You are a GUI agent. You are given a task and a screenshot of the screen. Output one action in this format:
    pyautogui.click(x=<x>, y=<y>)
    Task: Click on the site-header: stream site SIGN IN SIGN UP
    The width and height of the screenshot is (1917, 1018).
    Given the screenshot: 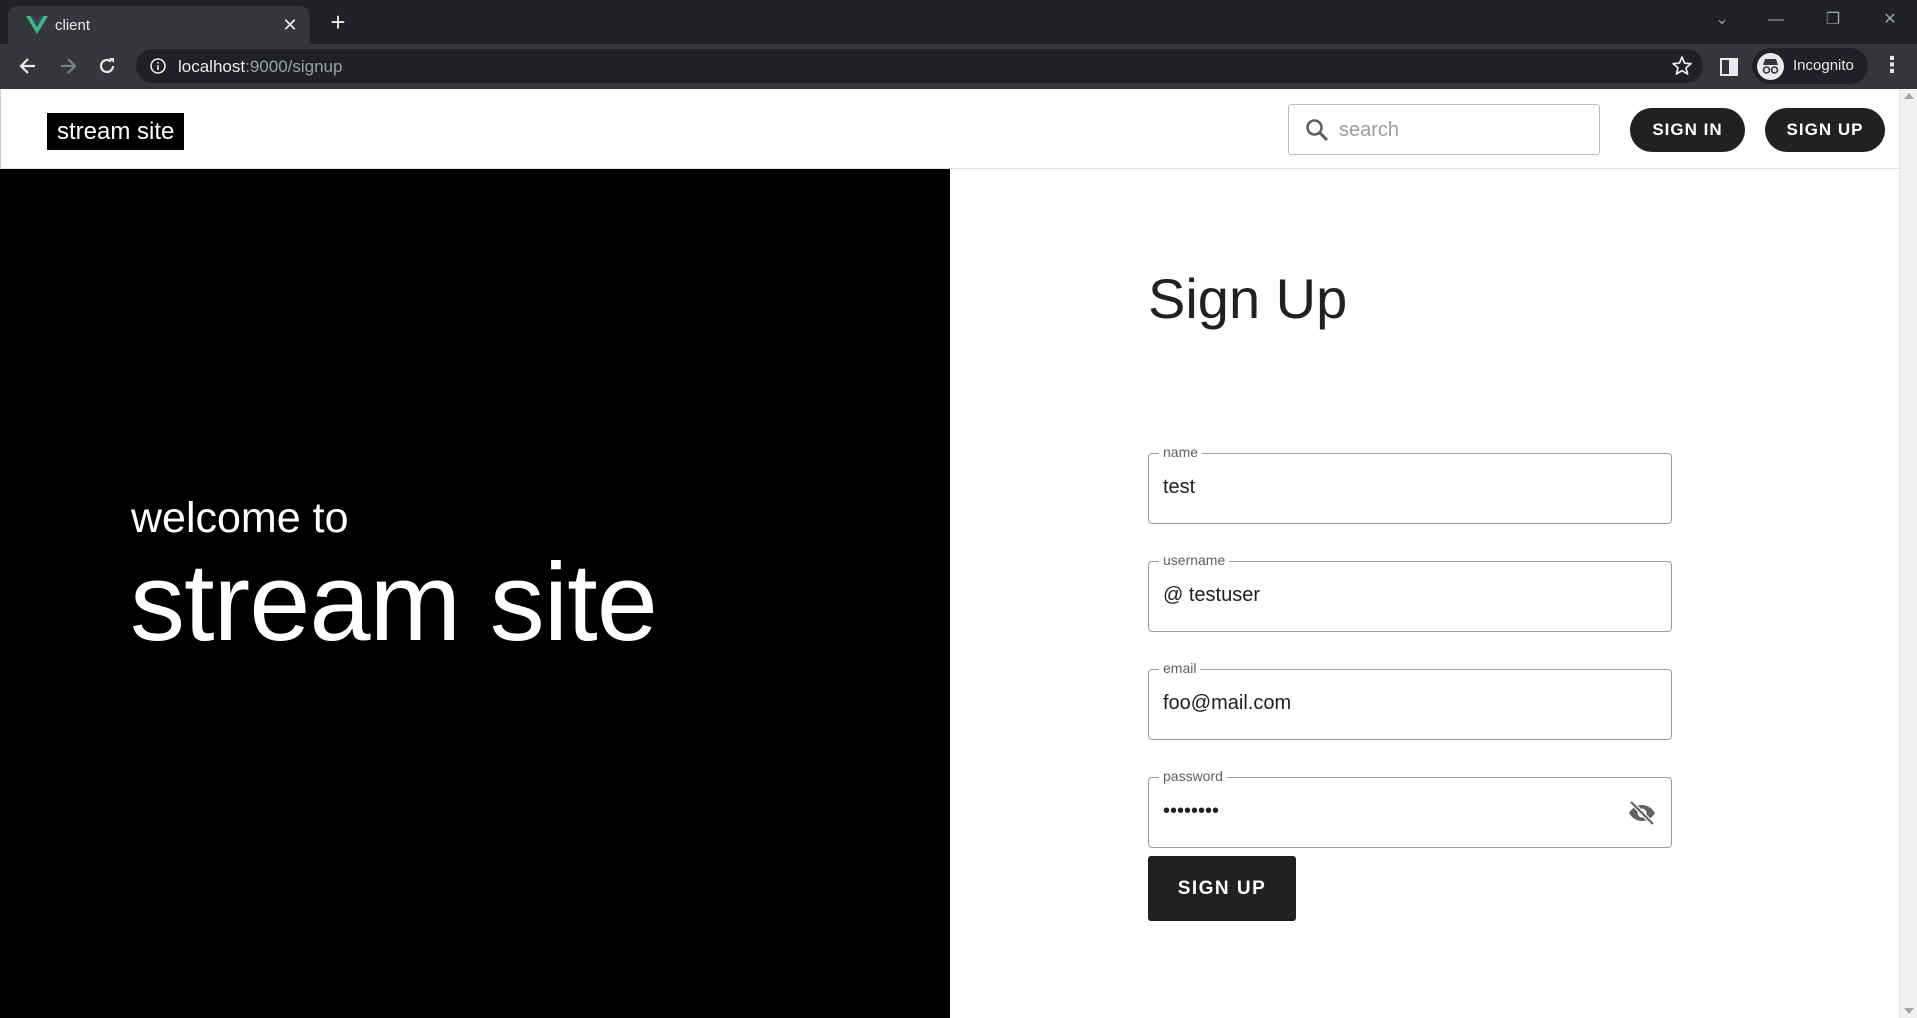 What is the action you would take?
    pyautogui.click(x=949, y=129)
    